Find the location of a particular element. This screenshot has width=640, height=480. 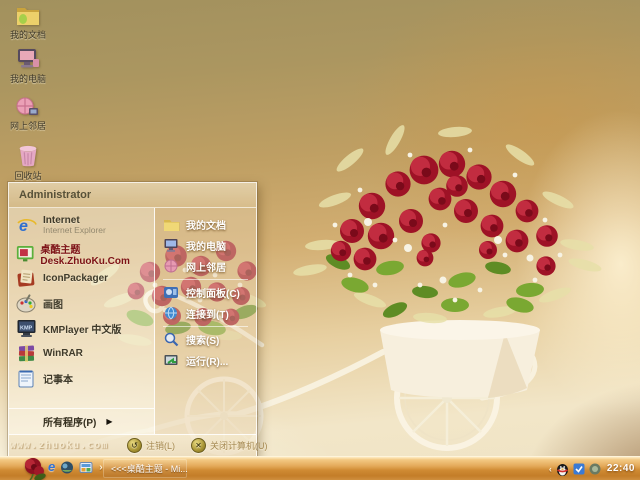

start-menu-item-connect-to: 连接到(T) is located at coordinates (205, 313).